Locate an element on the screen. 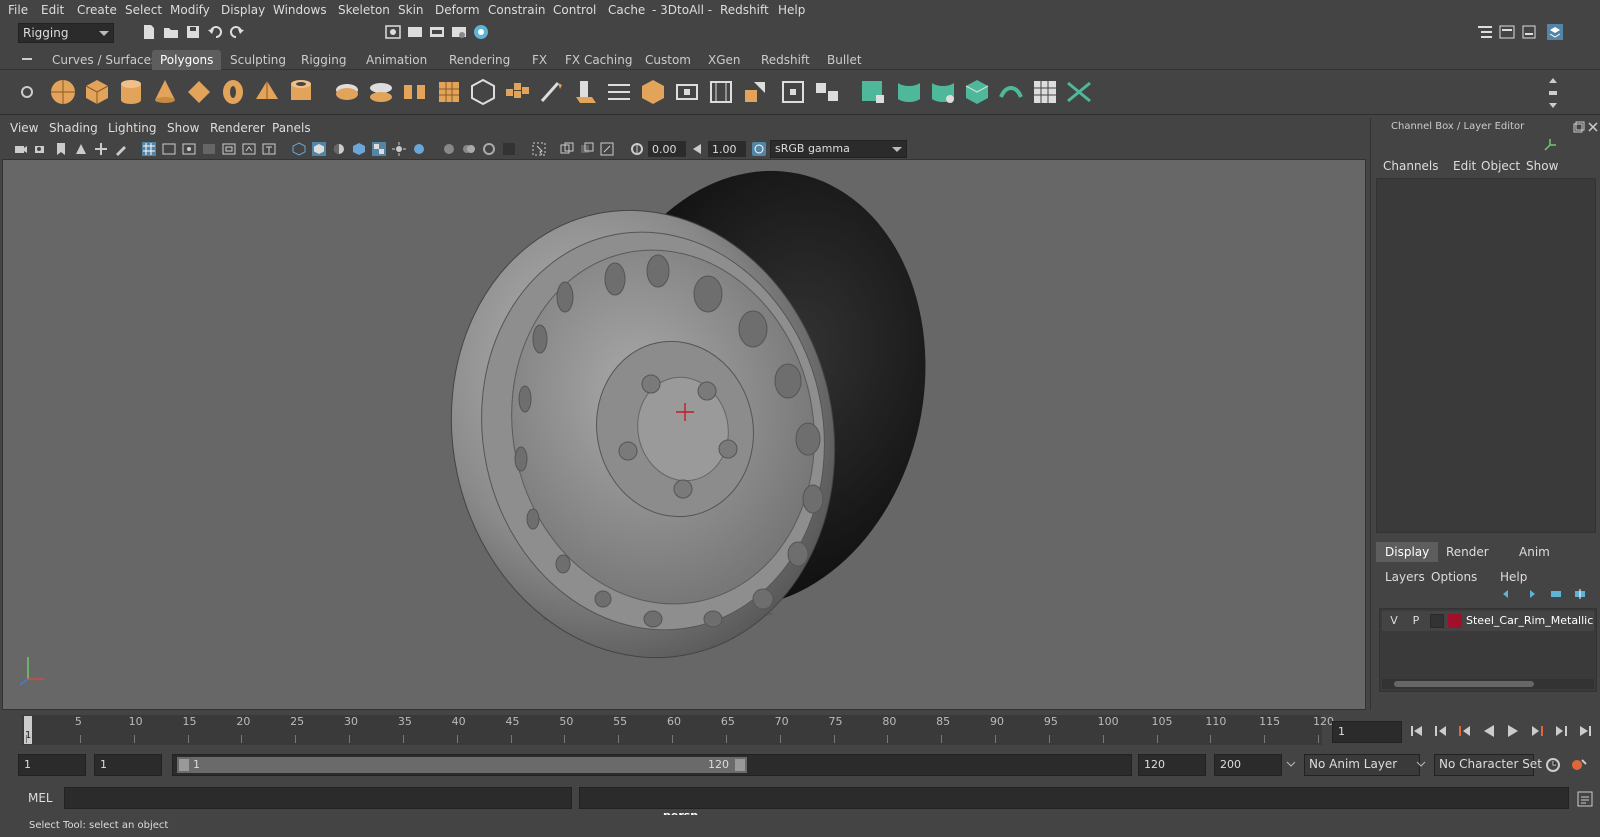 The height and width of the screenshot is (837, 1600). new-empty-layer-icon is located at coordinates (1556, 594).